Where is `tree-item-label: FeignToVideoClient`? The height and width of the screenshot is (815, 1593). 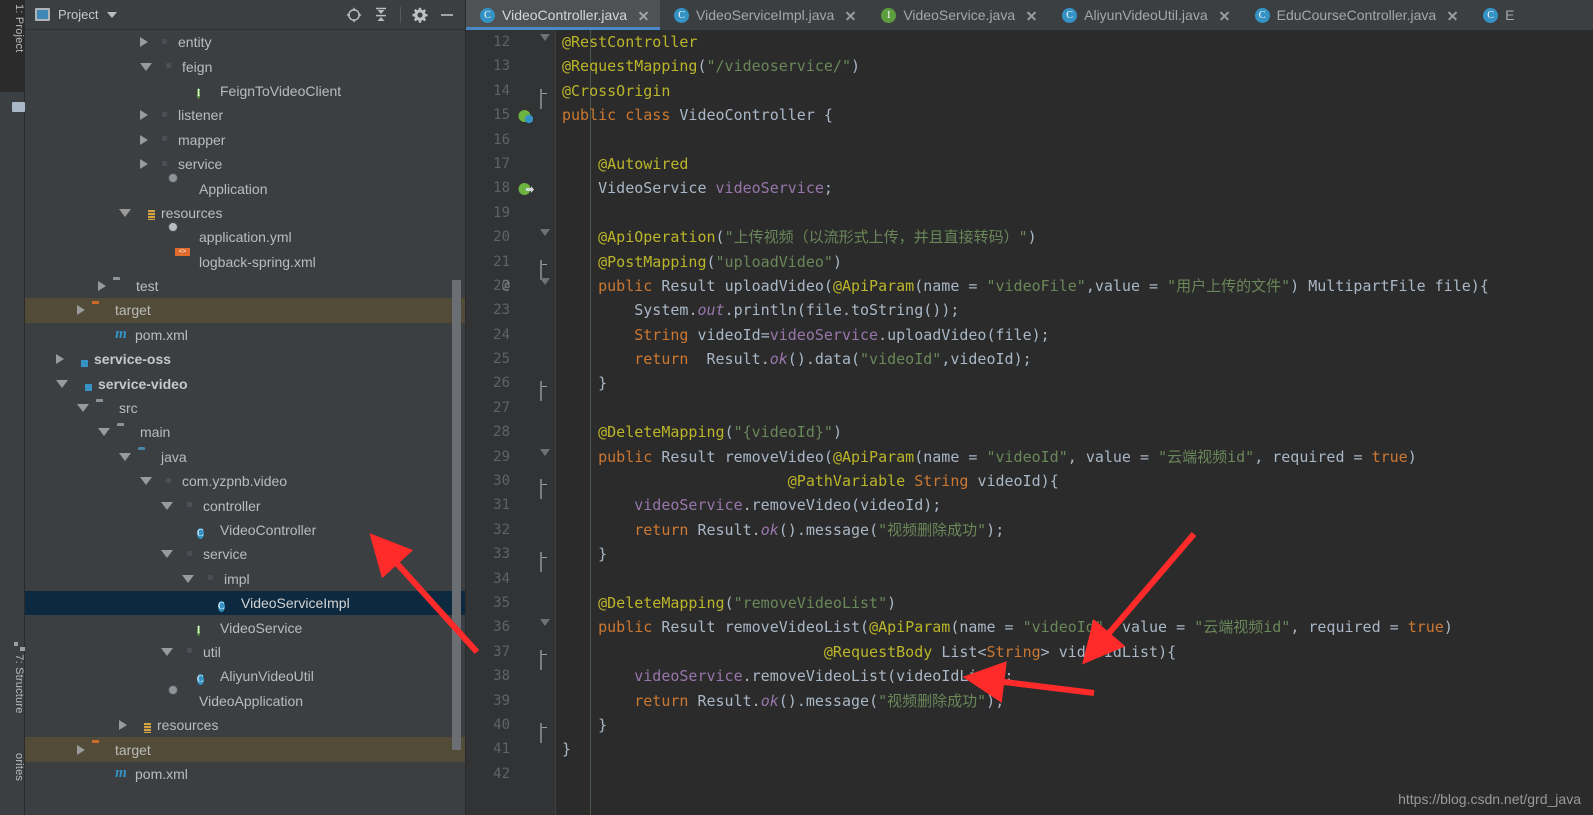
tree-item-label: FeignToVideoClient is located at coordinates (281, 90).